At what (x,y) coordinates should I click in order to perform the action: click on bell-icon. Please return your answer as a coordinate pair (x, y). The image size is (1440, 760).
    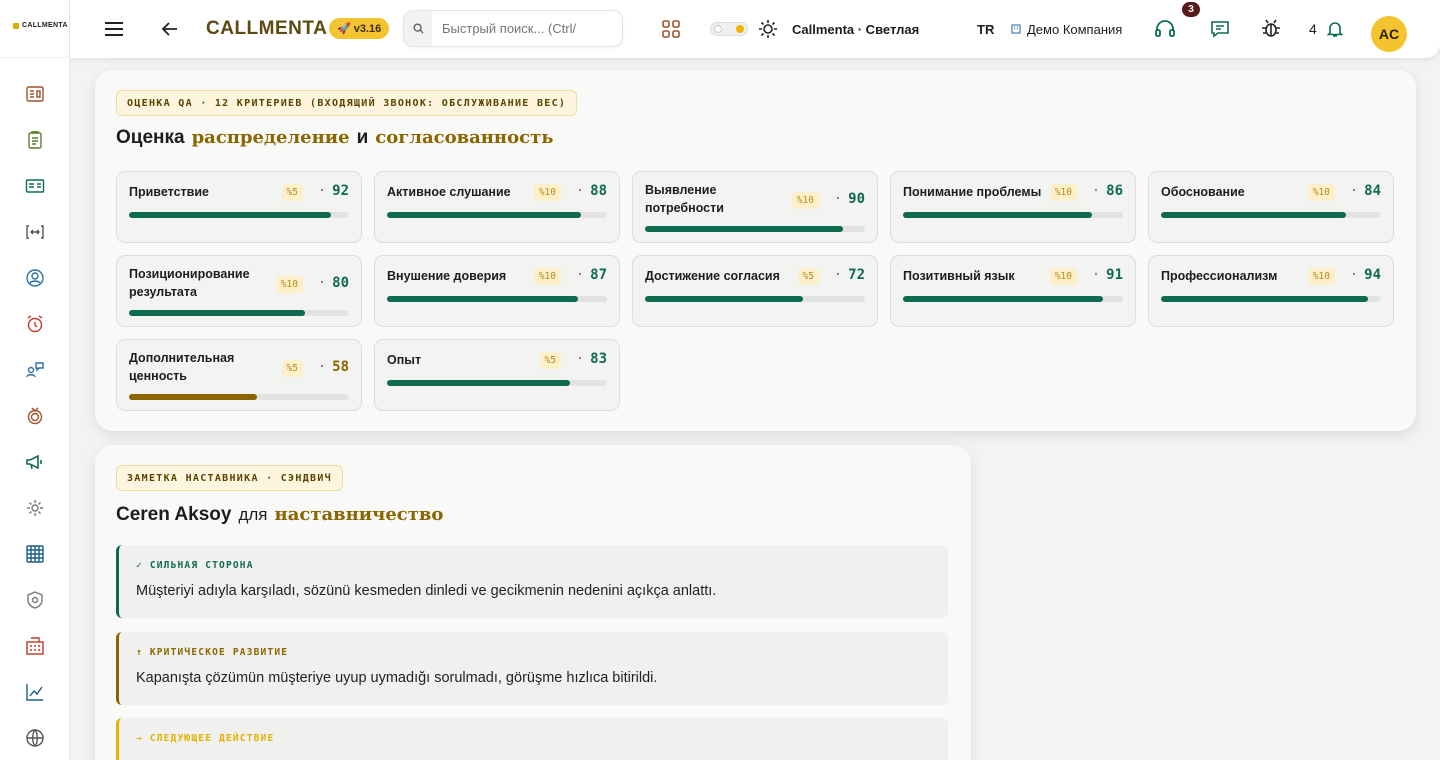
    Looking at the image, I should click on (1335, 29).